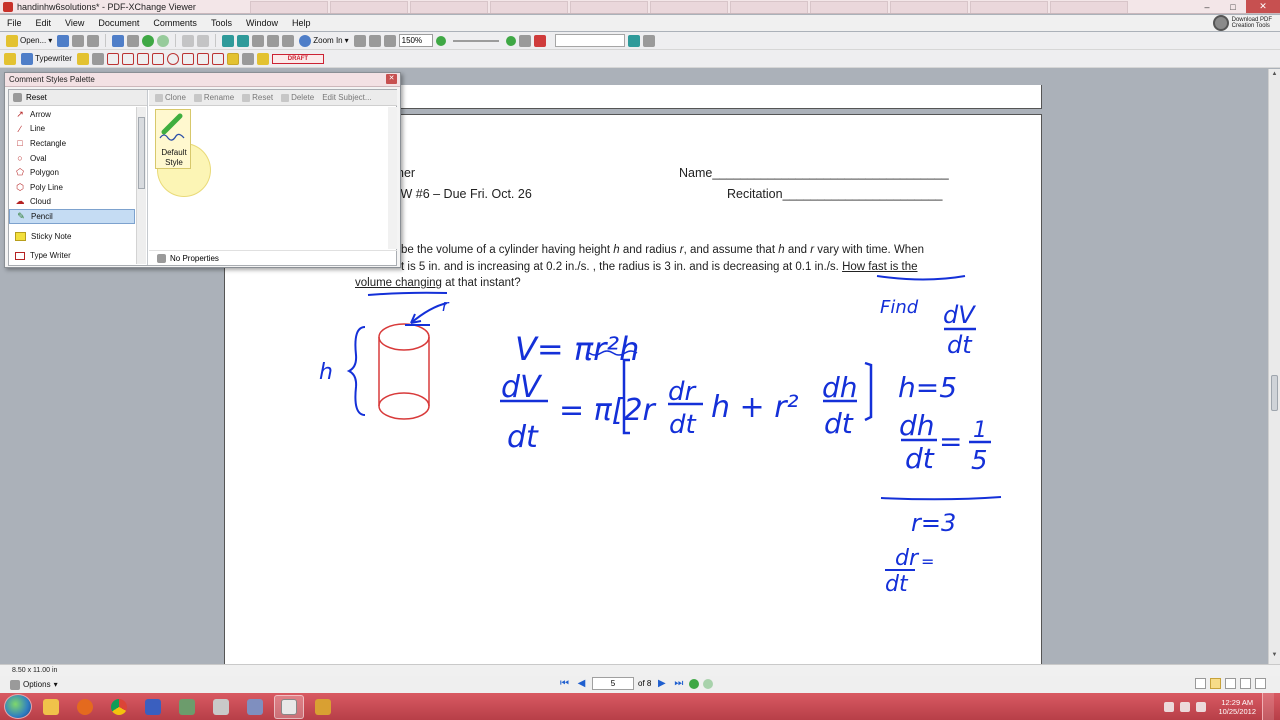 This screenshot has width=1280, height=720. I want to click on eye-icon, so click(524, 40).